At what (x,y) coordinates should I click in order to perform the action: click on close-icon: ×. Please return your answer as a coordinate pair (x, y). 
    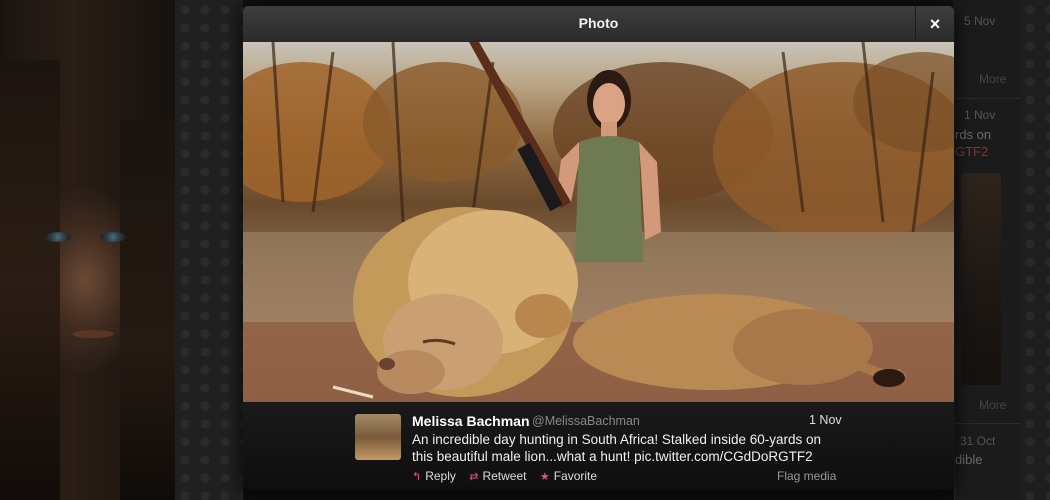
    Looking at the image, I should click on (934, 24).